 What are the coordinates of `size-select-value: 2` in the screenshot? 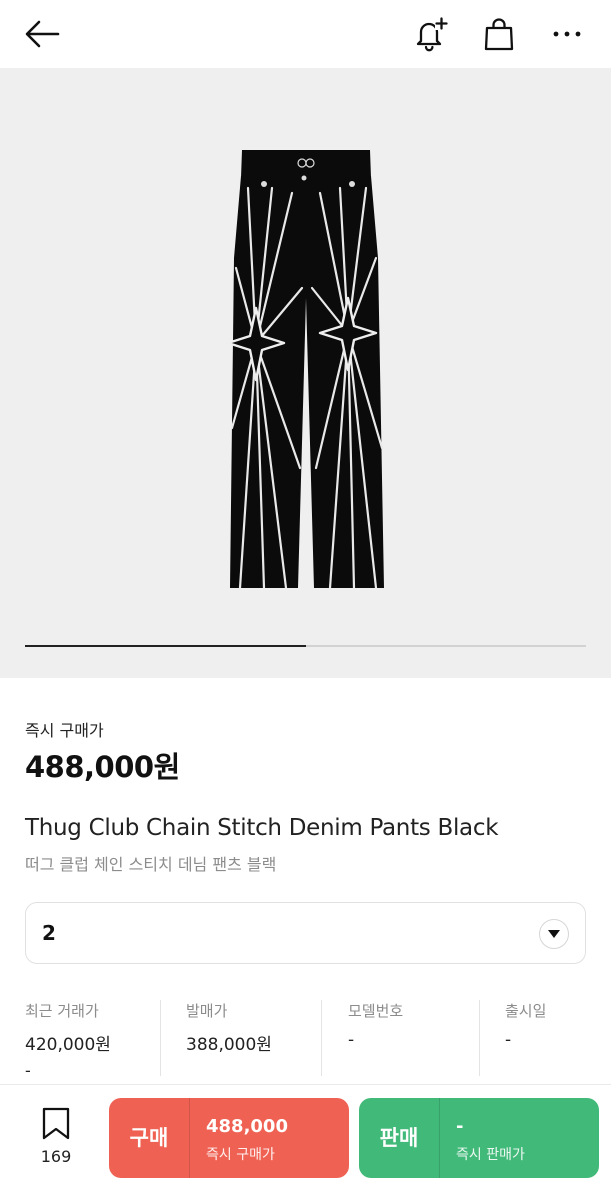 It's located at (49, 933).